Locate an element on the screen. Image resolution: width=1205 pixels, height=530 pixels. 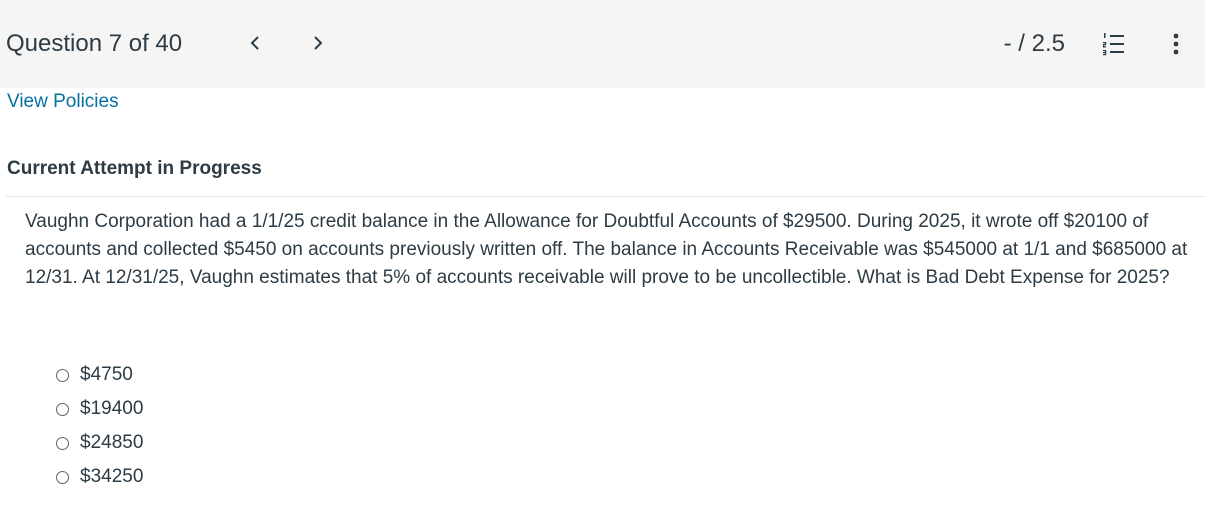
answer-option-label: $34250 is located at coordinates (112, 476).